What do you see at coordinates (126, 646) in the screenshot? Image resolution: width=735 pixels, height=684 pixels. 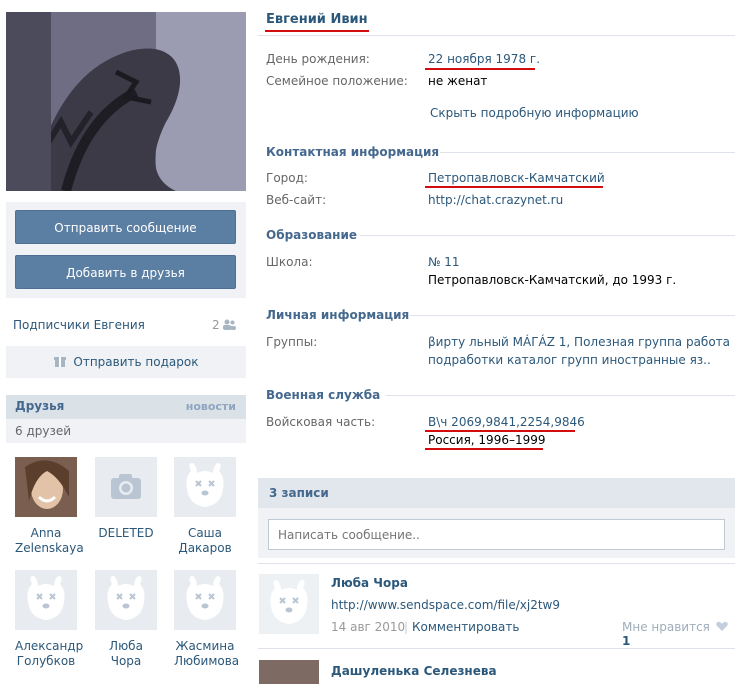 I see `friend-first-name: Люба` at bounding box center [126, 646].